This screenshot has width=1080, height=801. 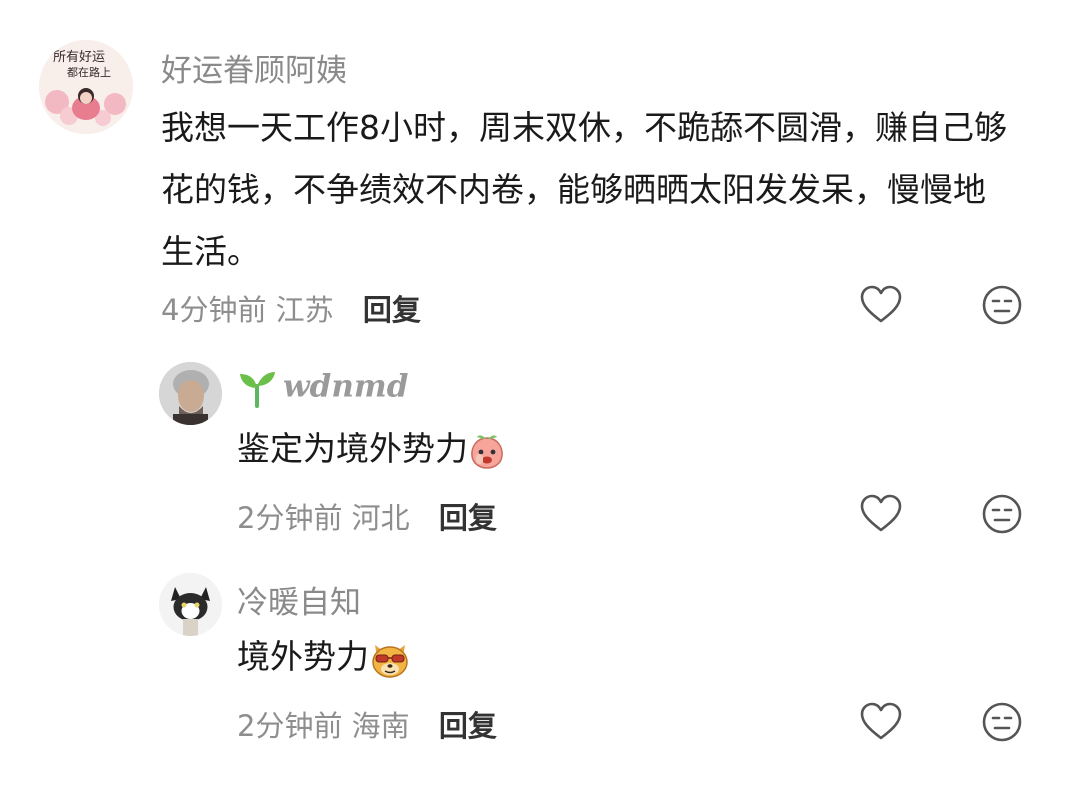 What do you see at coordinates (487, 451) in the screenshot?
I see `peach-face-icon` at bounding box center [487, 451].